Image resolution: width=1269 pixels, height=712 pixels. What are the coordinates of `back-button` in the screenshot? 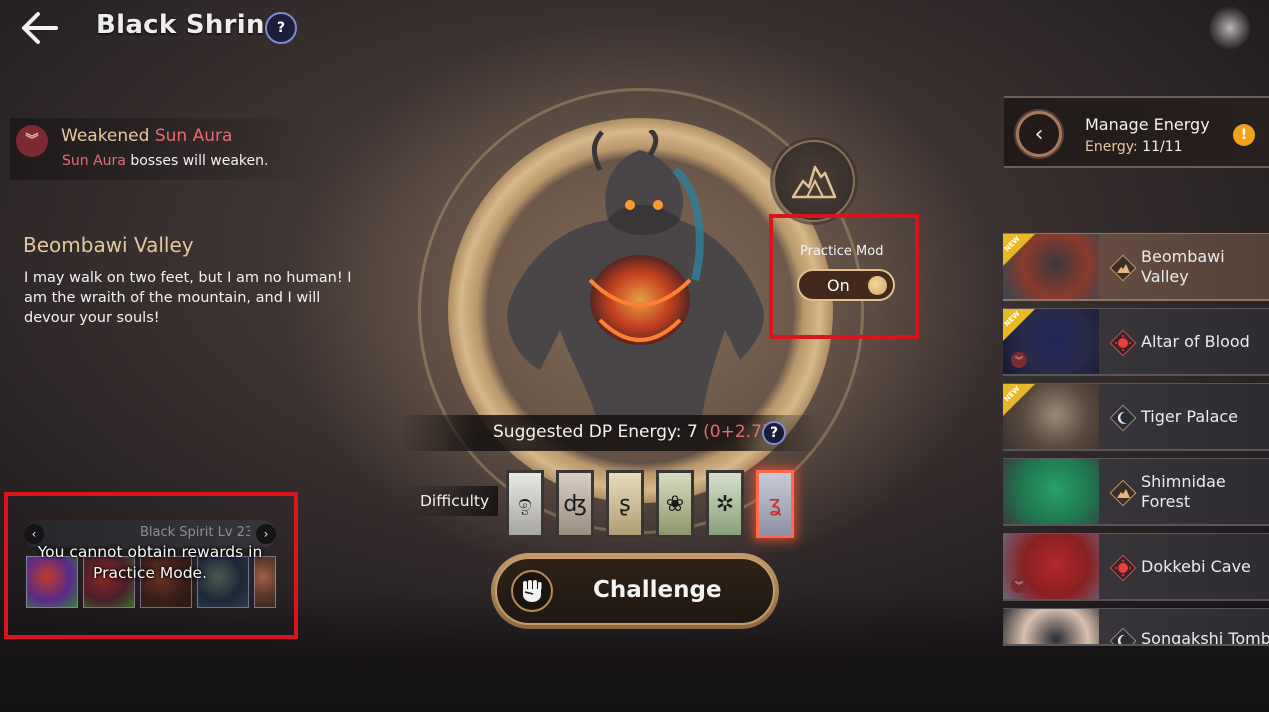 It's located at (40, 28).